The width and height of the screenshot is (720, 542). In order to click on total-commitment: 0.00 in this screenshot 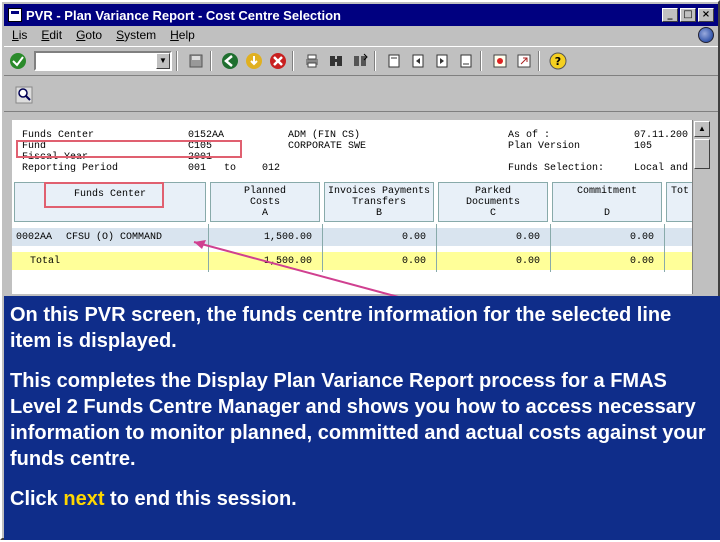, I will do `click(641, 261)`.